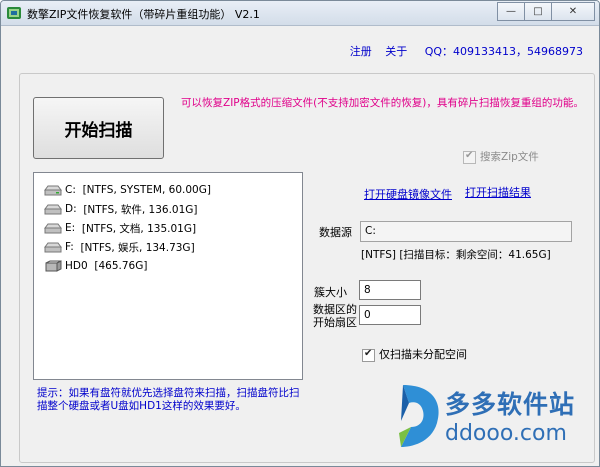 The image size is (600, 467). I want to click on hard-disk-icon, so click(53, 266).